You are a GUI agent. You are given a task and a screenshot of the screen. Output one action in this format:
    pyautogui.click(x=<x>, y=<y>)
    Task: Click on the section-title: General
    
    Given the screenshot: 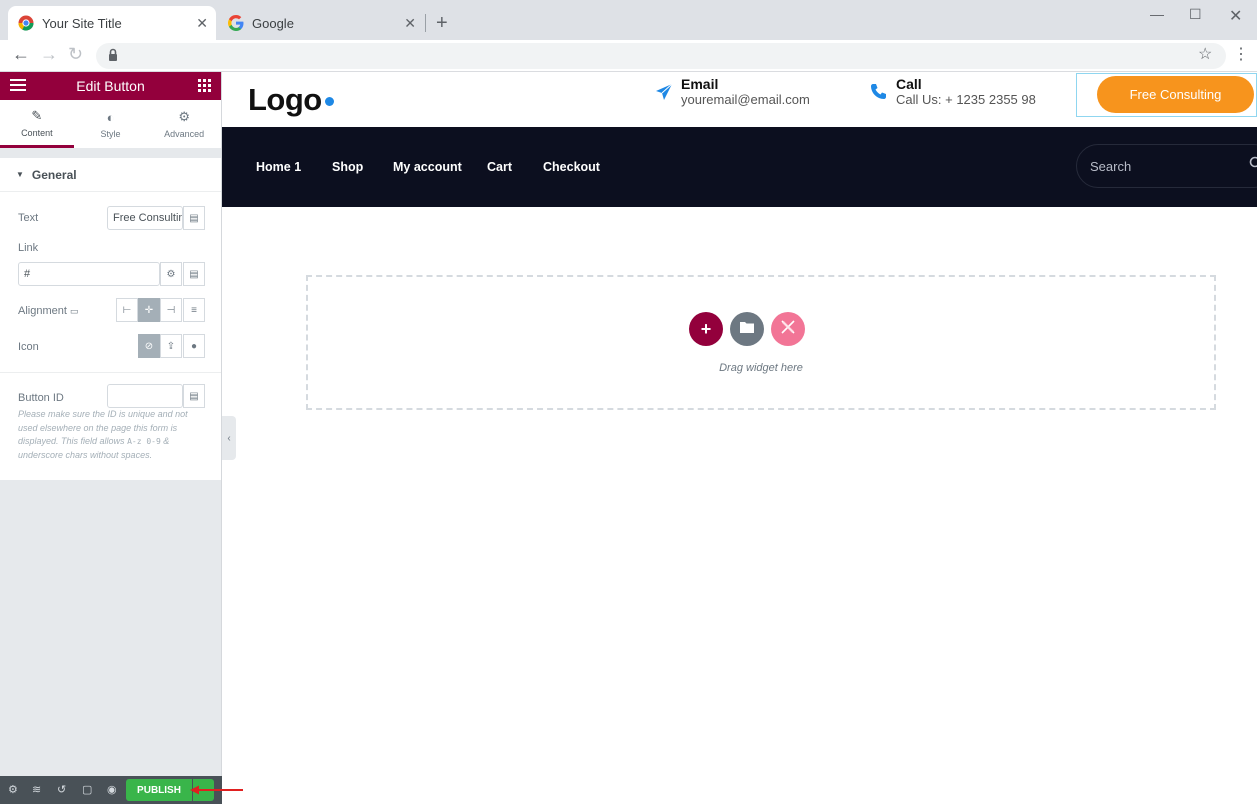 What is the action you would take?
    pyautogui.click(x=54, y=174)
    